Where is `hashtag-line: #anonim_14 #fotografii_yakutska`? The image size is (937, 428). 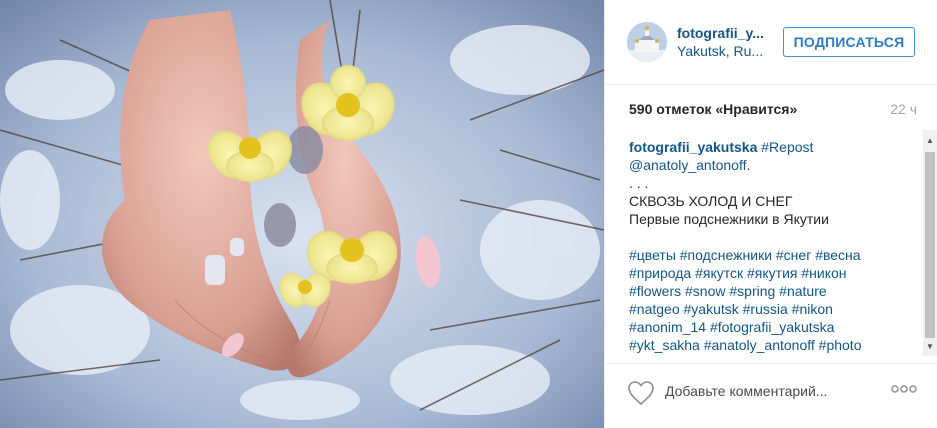 hashtag-line: #anonim_14 #fotografii_yakutska is located at coordinates (774, 327).